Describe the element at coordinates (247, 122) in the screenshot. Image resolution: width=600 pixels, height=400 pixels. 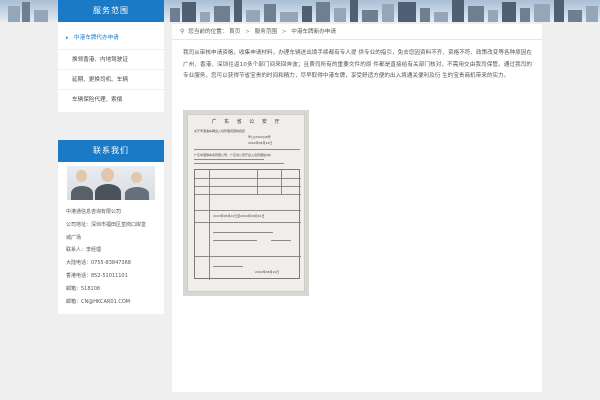
I see `document-title: 广 东 省 公 安 厅` at that location.